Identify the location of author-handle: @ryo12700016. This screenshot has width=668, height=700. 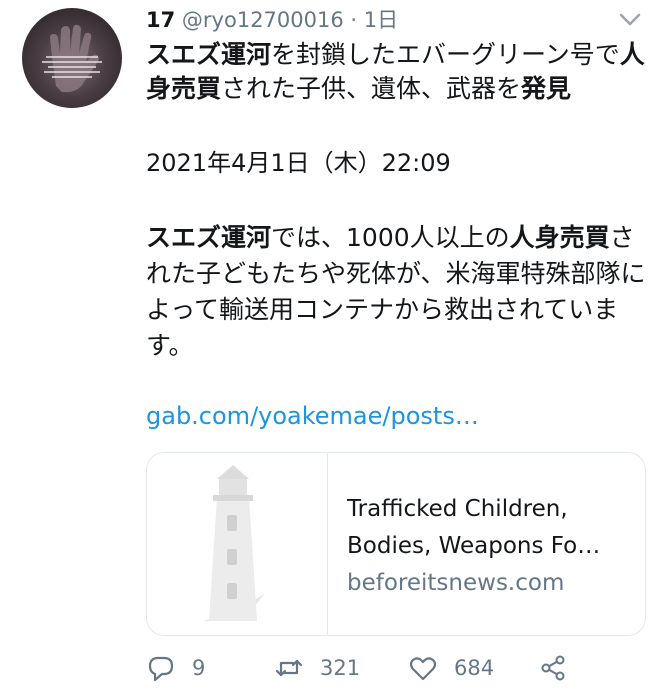
(263, 20).